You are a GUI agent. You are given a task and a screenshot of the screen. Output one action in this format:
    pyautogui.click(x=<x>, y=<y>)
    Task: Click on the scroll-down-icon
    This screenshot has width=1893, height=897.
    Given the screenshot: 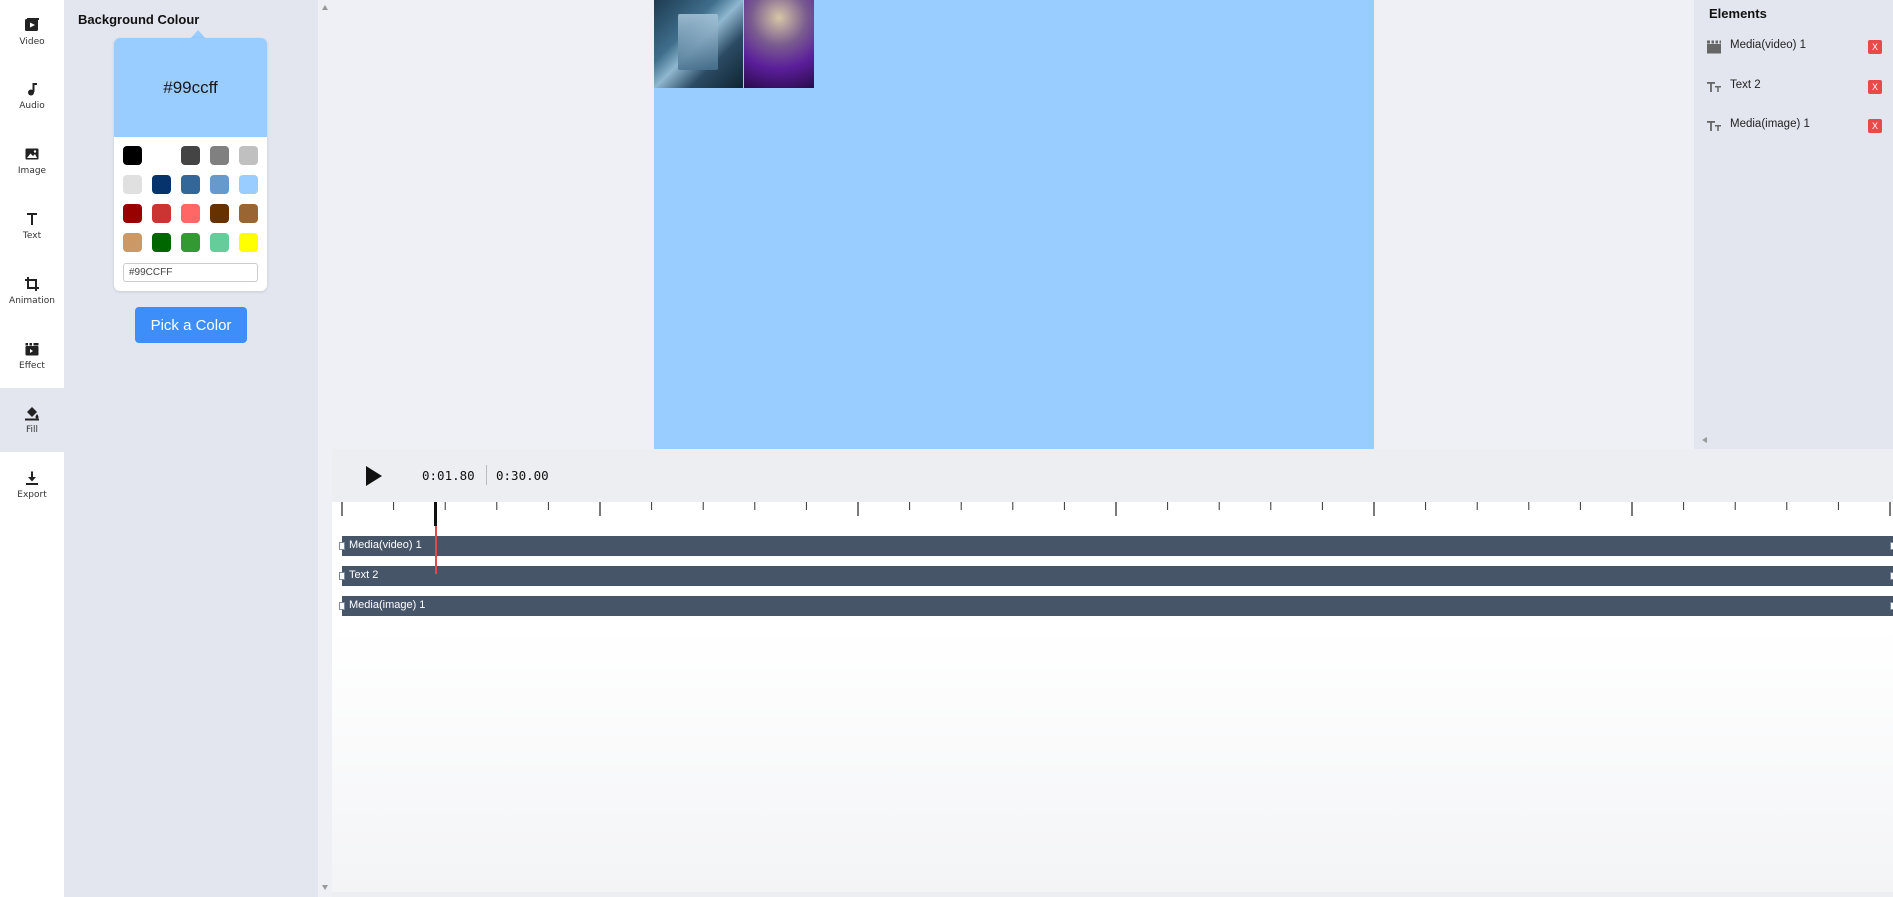 What is the action you would take?
    pyautogui.click(x=325, y=887)
    